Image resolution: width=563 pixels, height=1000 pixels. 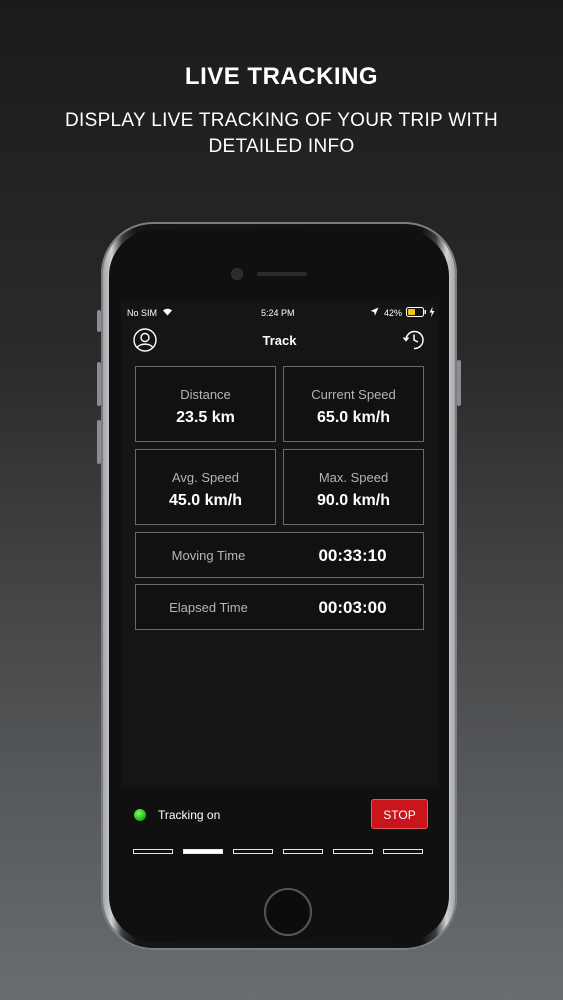 What do you see at coordinates (99, 321) in the screenshot?
I see `mute-switch` at bounding box center [99, 321].